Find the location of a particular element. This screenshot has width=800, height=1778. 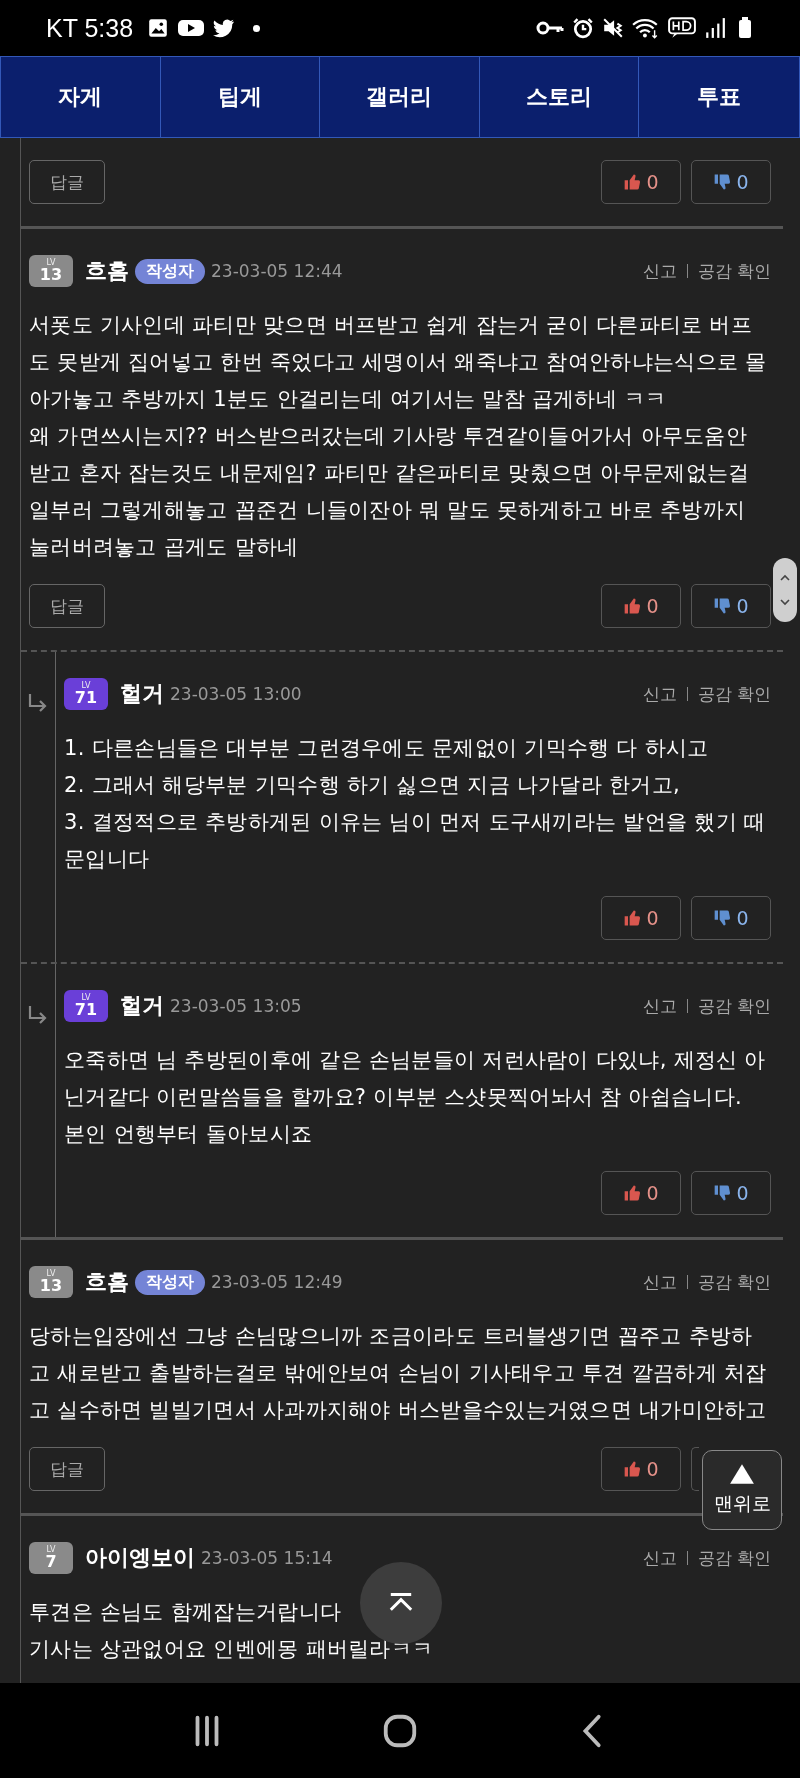

scroll-handle is located at coordinates (785, 590).